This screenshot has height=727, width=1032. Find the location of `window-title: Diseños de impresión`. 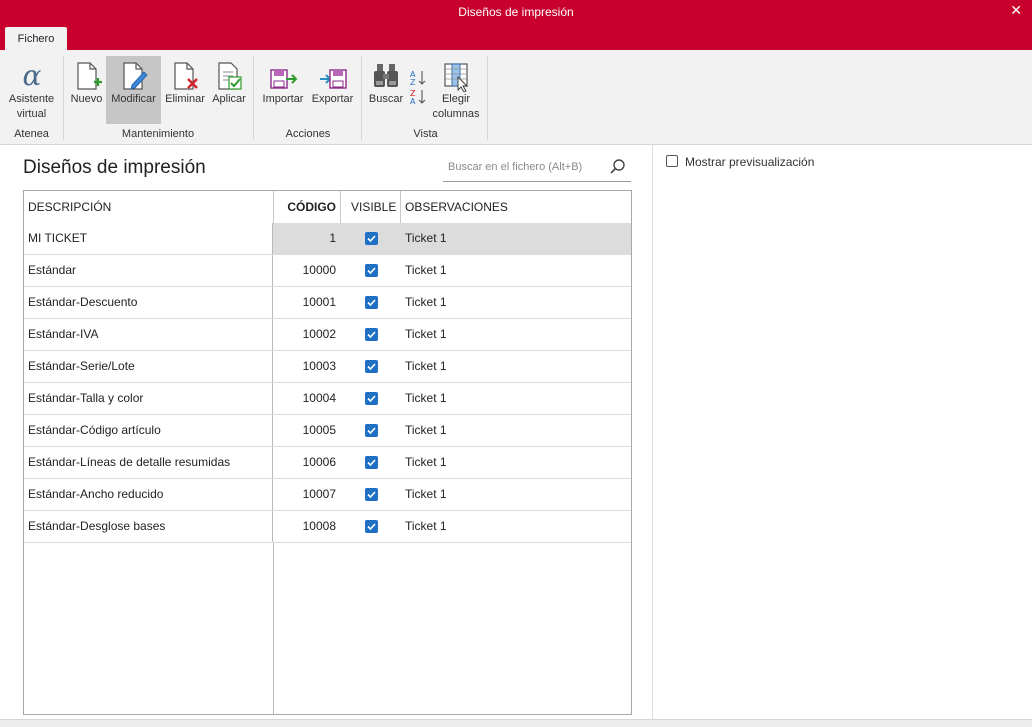

window-title: Diseños de impresión is located at coordinates (516, 12).